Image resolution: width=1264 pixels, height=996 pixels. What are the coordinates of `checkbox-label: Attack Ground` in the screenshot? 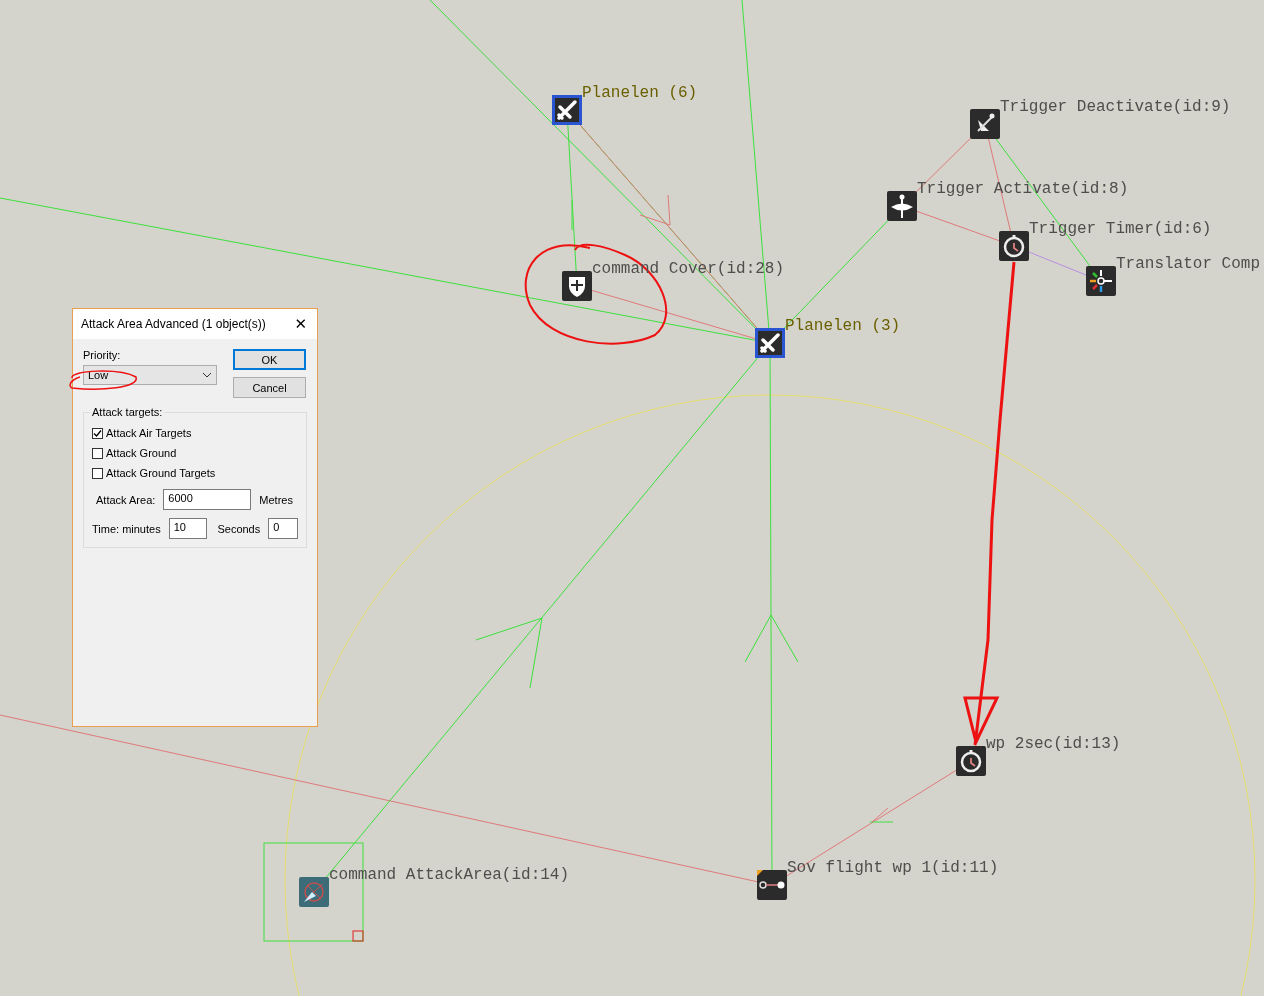 It's located at (141, 453).